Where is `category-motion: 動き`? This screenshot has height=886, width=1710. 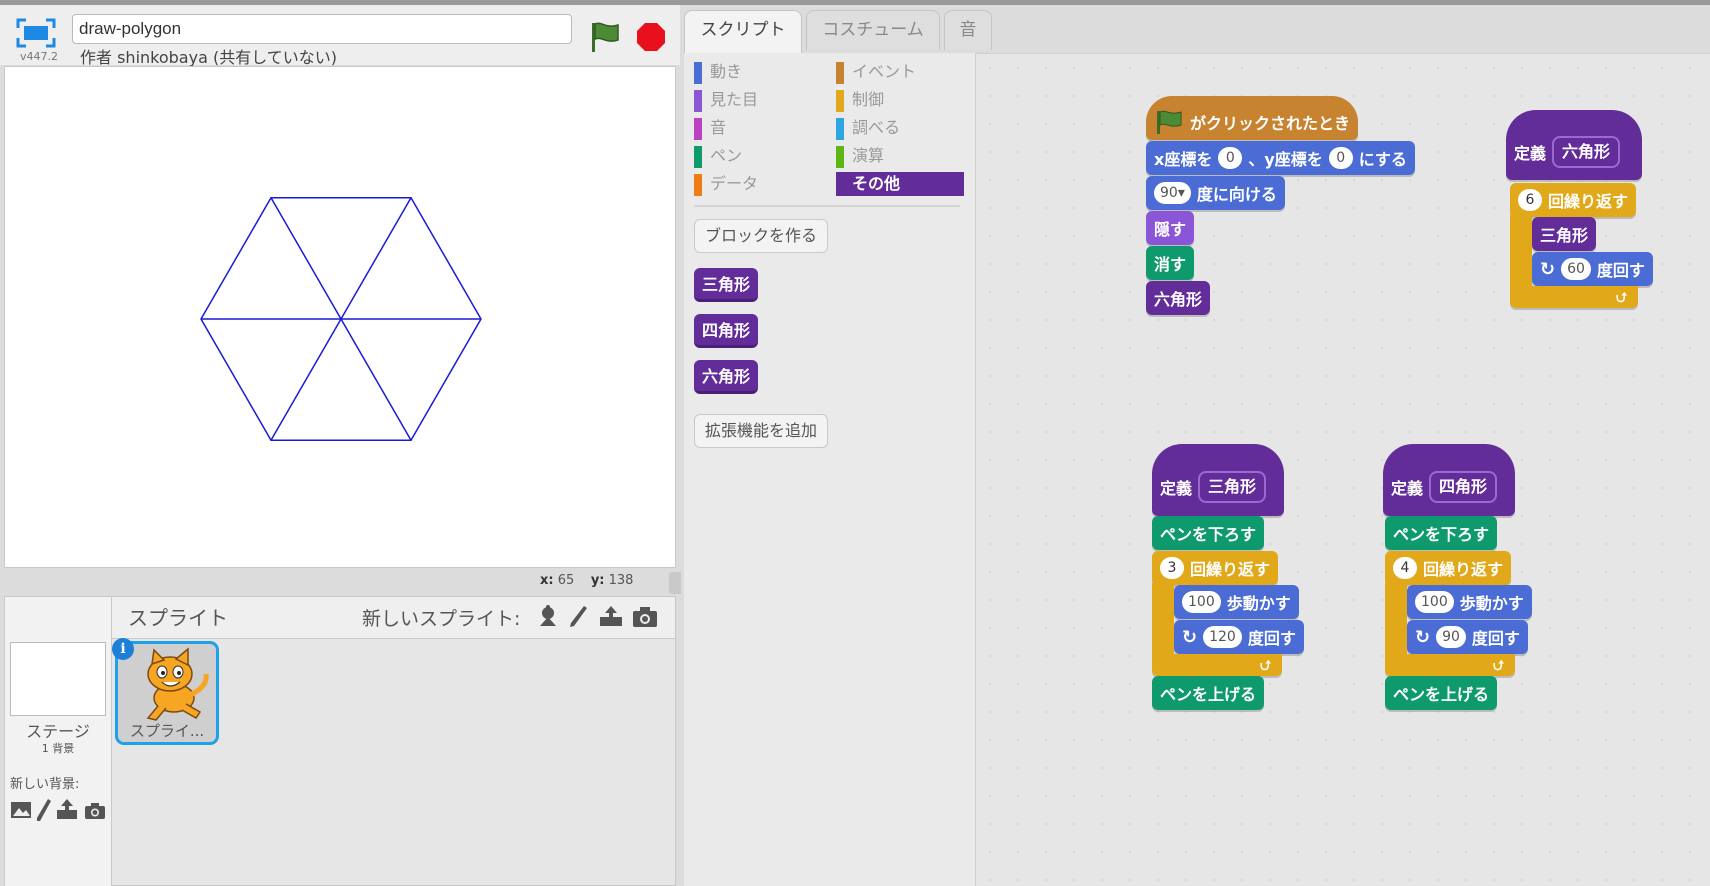
category-motion: 動き is located at coordinates (758, 72).